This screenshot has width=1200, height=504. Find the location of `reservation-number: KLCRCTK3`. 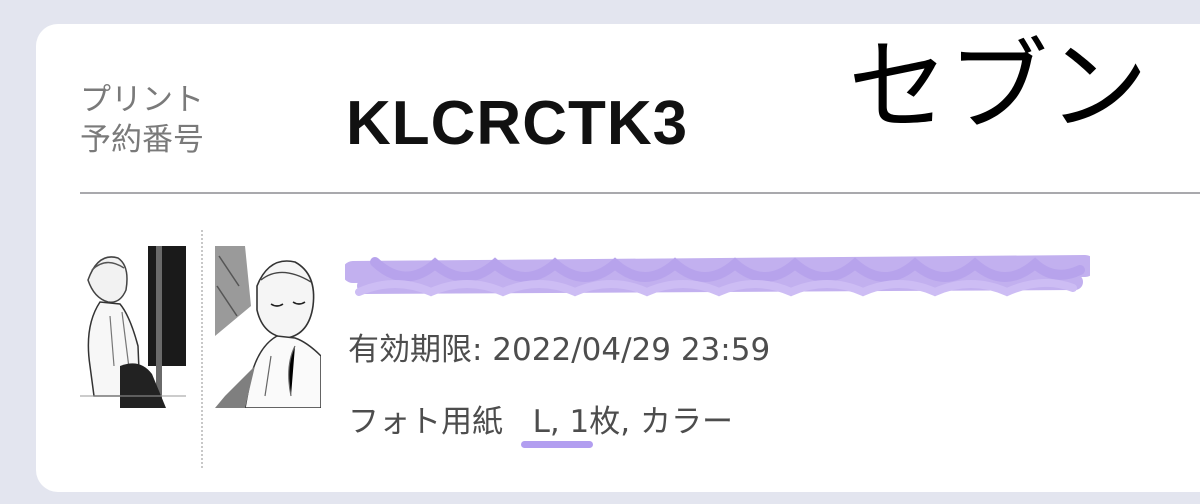

reservation-number: KLCRCTK3 is located at coordinates (517, 123).